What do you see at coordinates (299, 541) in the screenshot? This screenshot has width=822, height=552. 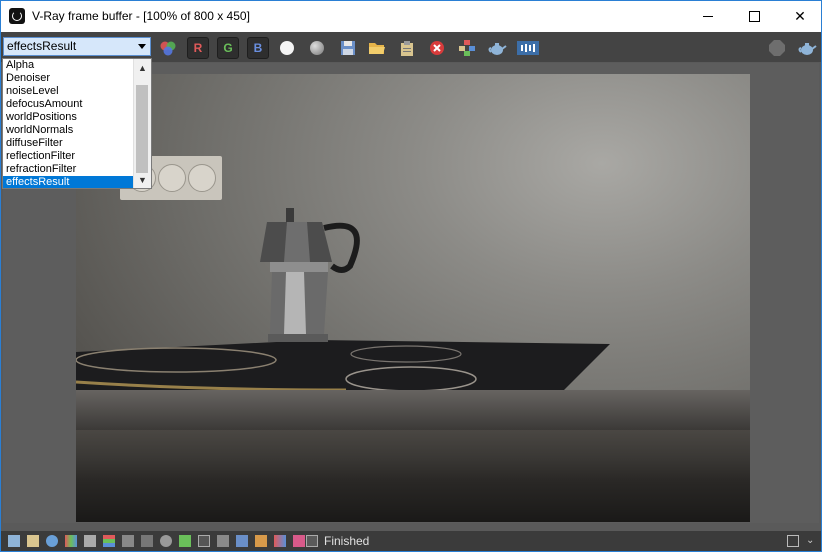 I see `stamp-icon` at bounding box center [299, 541].